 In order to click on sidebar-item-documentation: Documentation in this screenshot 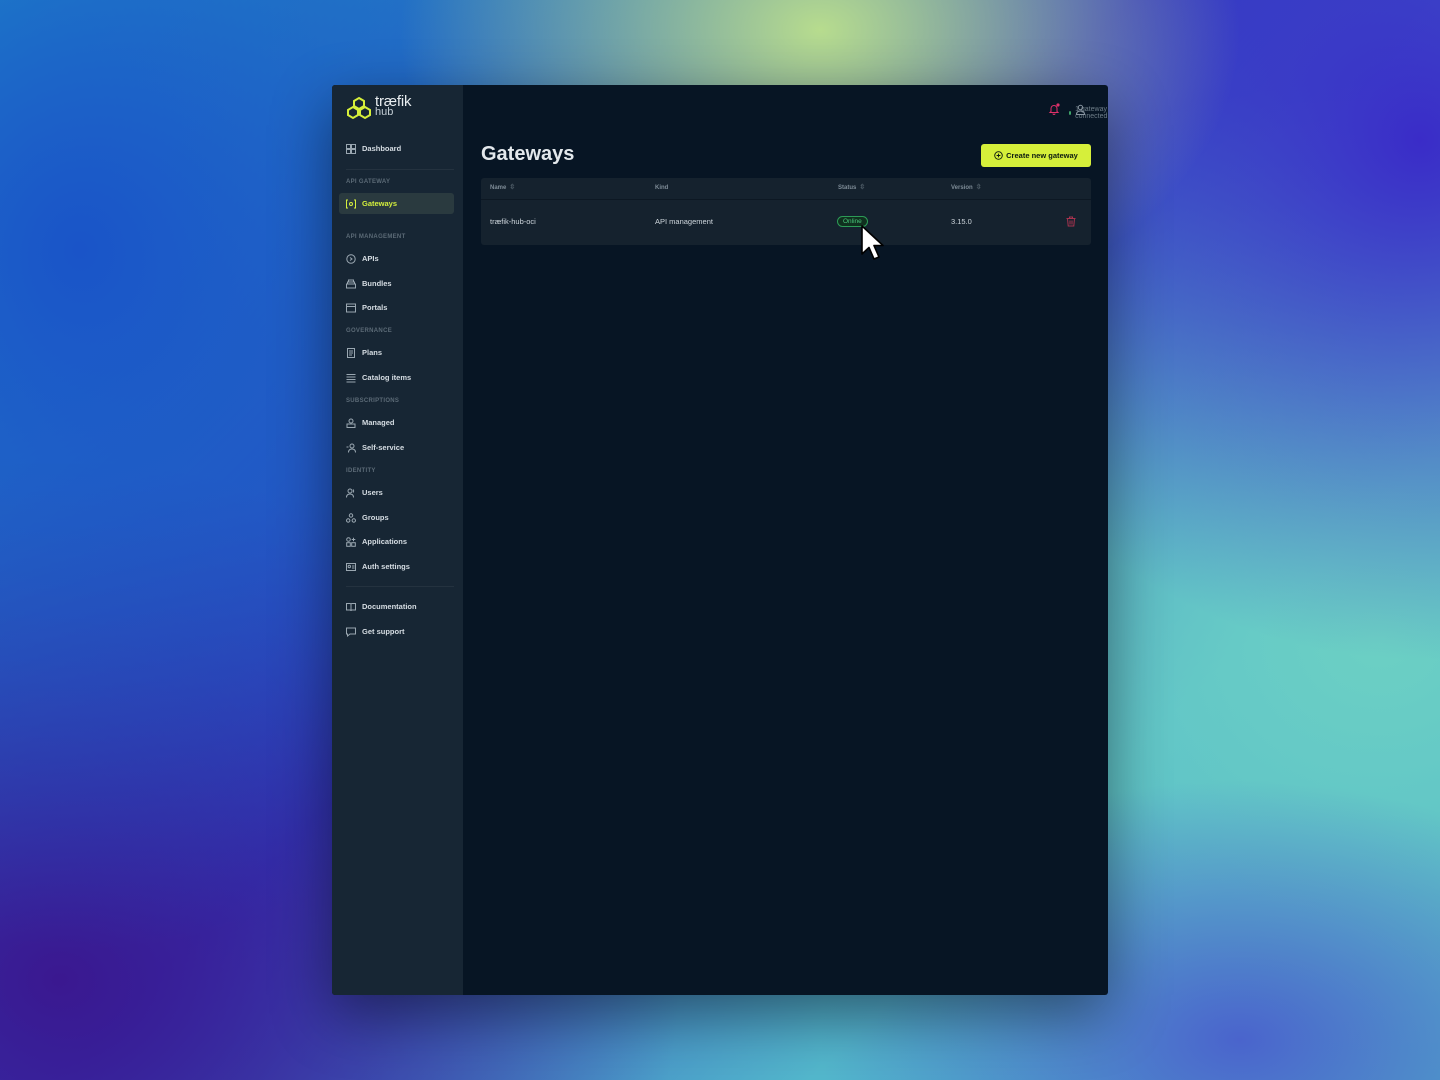, I will do `click(396, 606)`.